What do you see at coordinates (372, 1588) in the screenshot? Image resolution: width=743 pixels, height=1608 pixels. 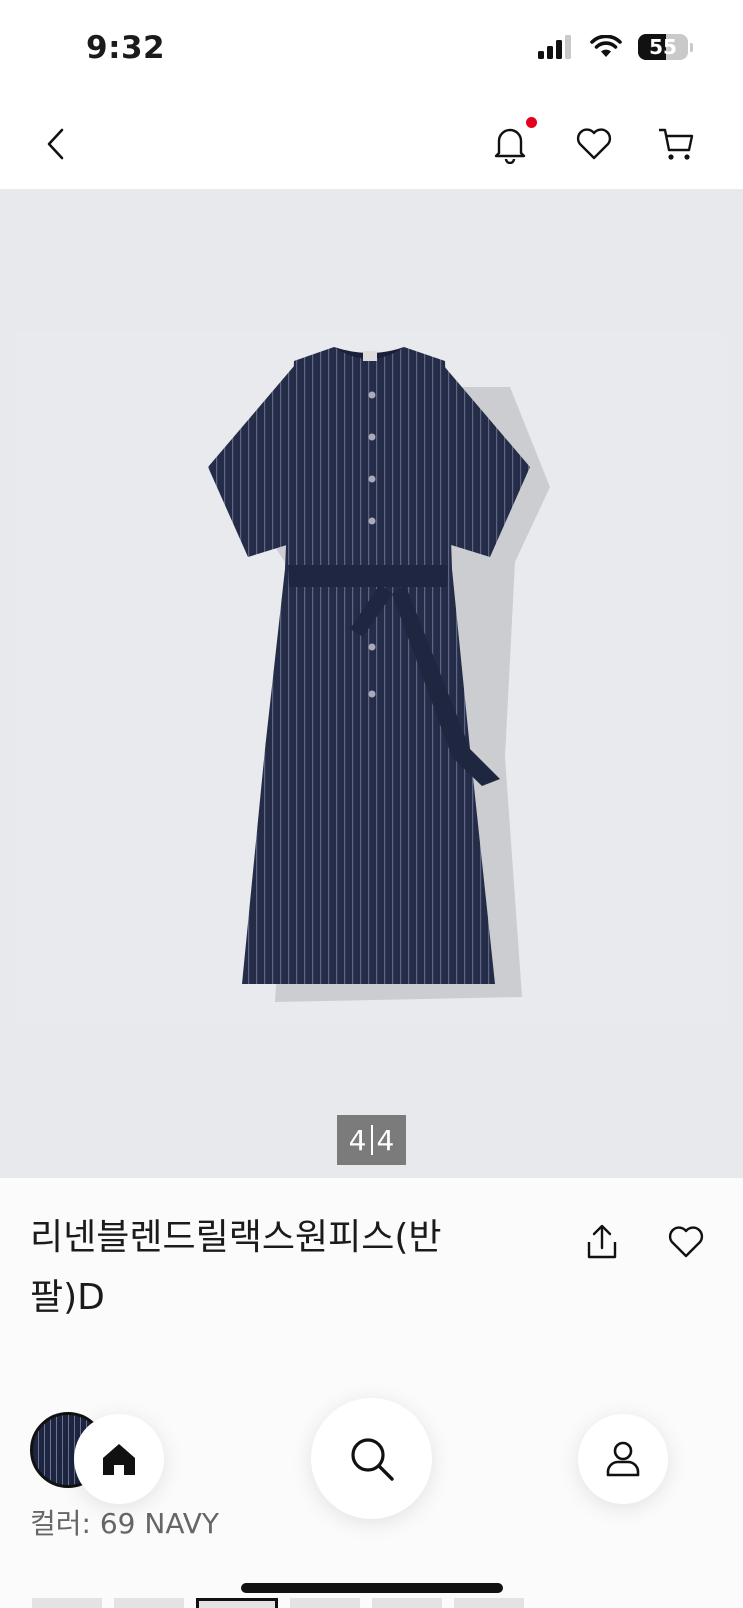 I see `home-indicator` at bounding box center [372, 1588].